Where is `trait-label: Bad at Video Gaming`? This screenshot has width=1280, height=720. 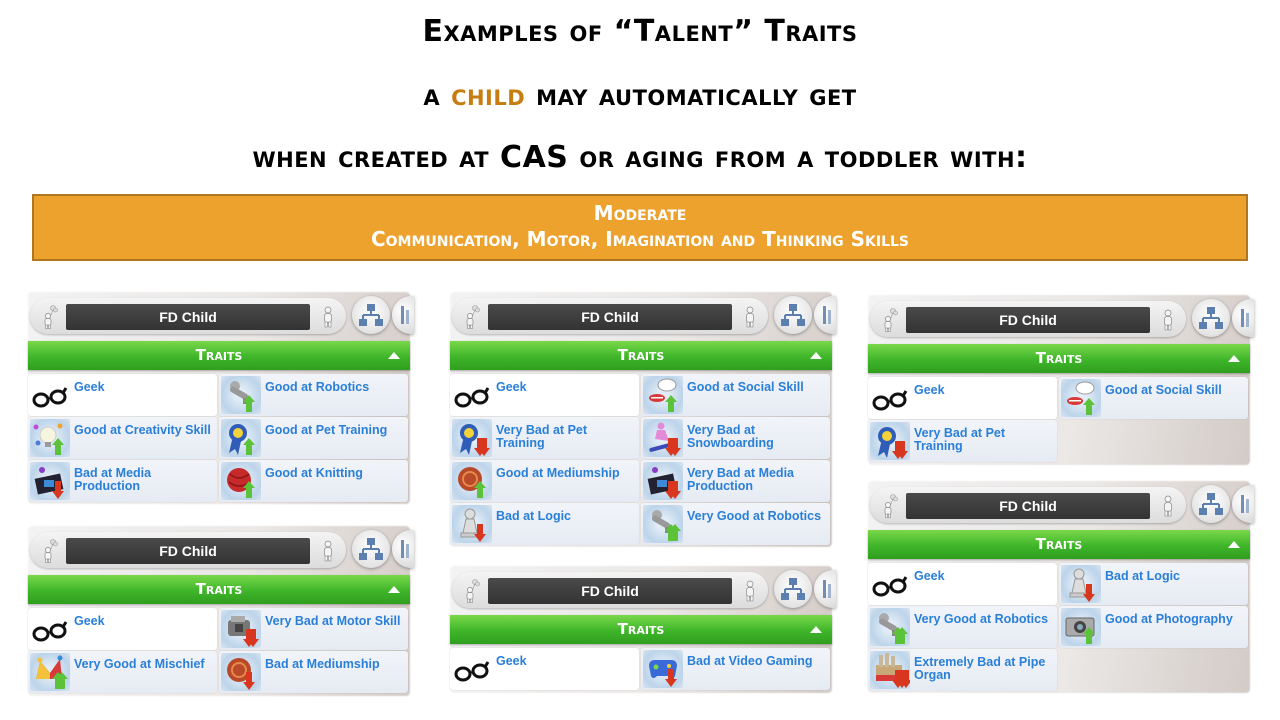
trait-label: Bad at Video Gaming is located at coordinates (750, 661).